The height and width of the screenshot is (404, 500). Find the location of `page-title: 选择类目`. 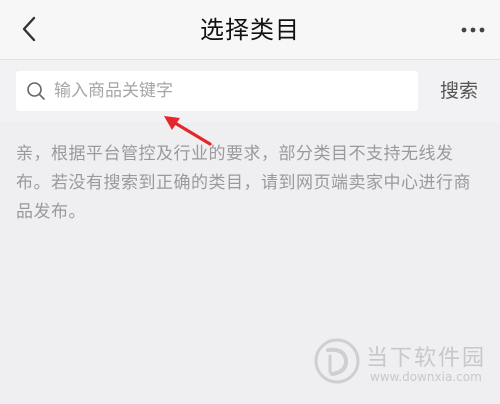

page-title: 选择类目 is located at coordinates (250, 30).